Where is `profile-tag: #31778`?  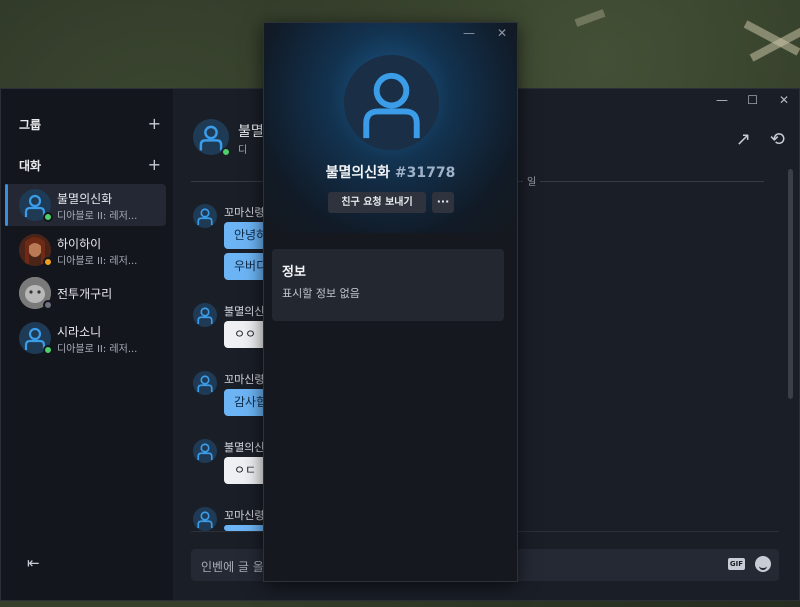 profile-tag: #31778 is located at coordinates (425, 173).